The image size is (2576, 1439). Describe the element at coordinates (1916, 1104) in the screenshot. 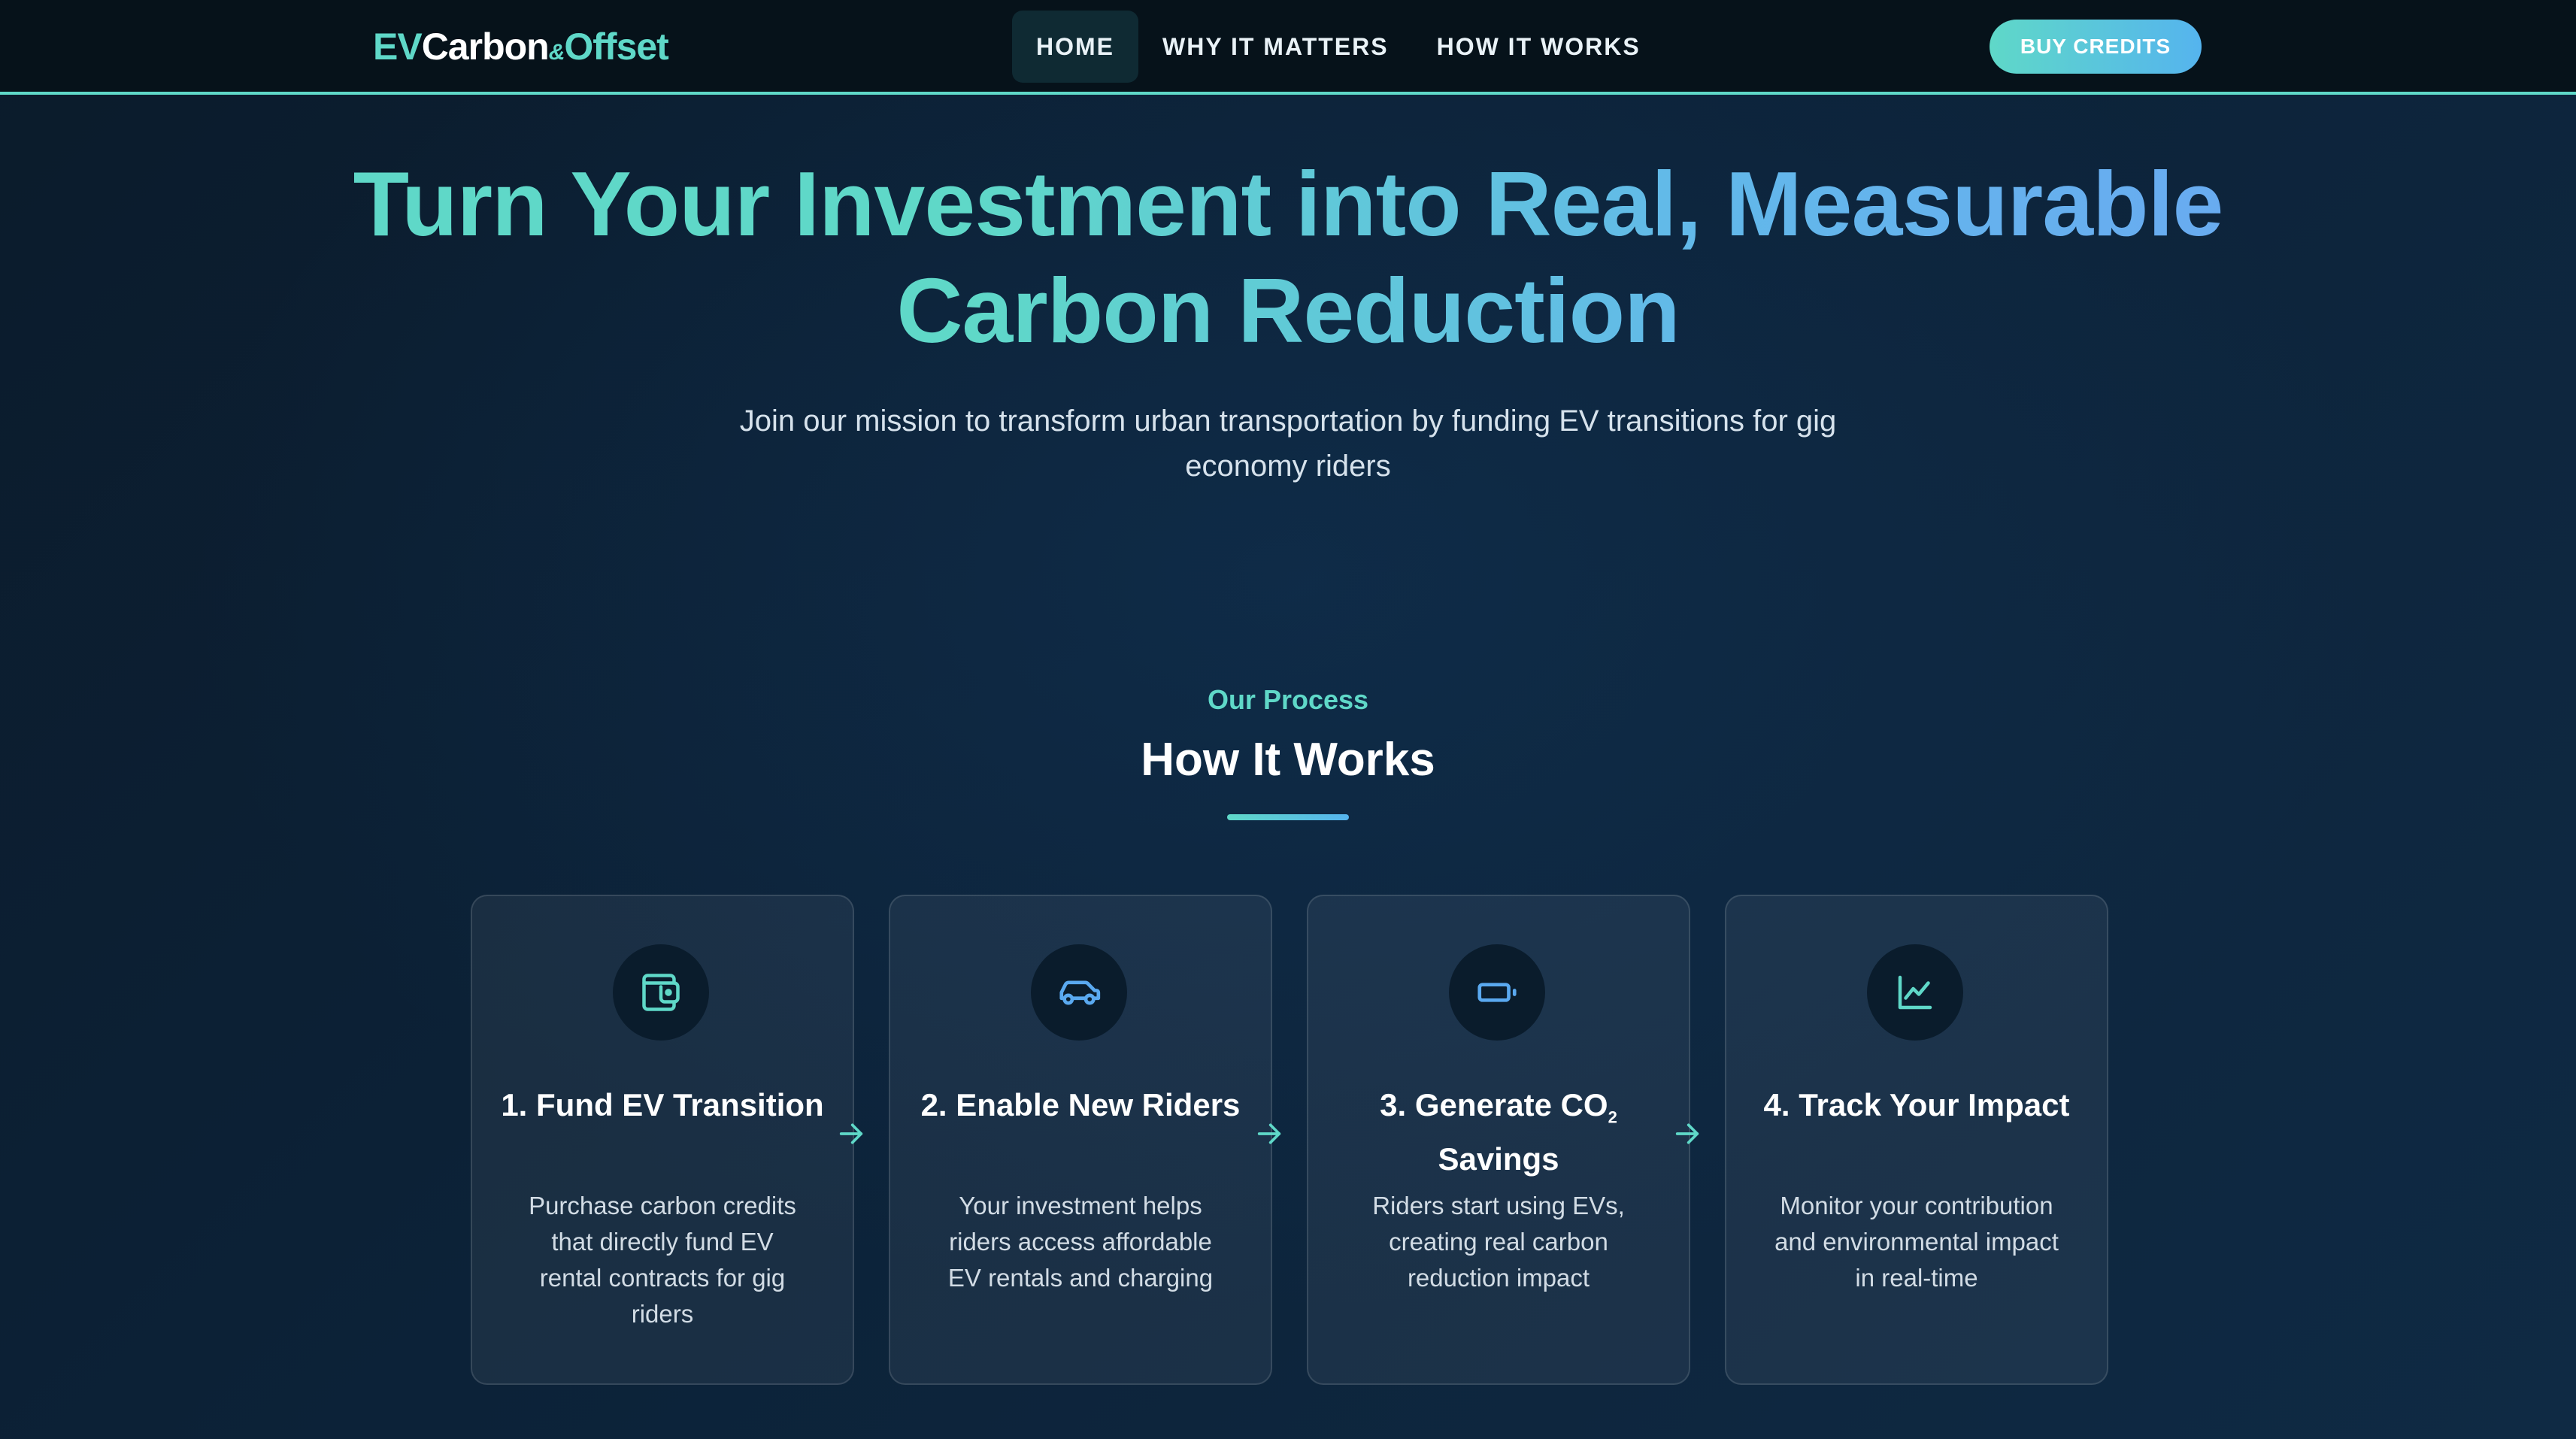

I see `step-title: 4. Track Your Impact` at that location.